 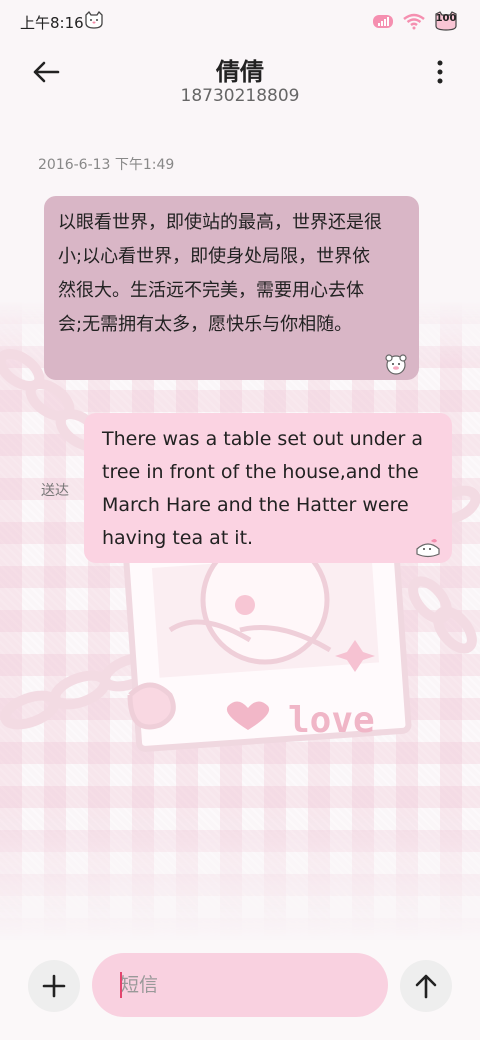 I want to click on text-cursor, so click(x=121, y=985).